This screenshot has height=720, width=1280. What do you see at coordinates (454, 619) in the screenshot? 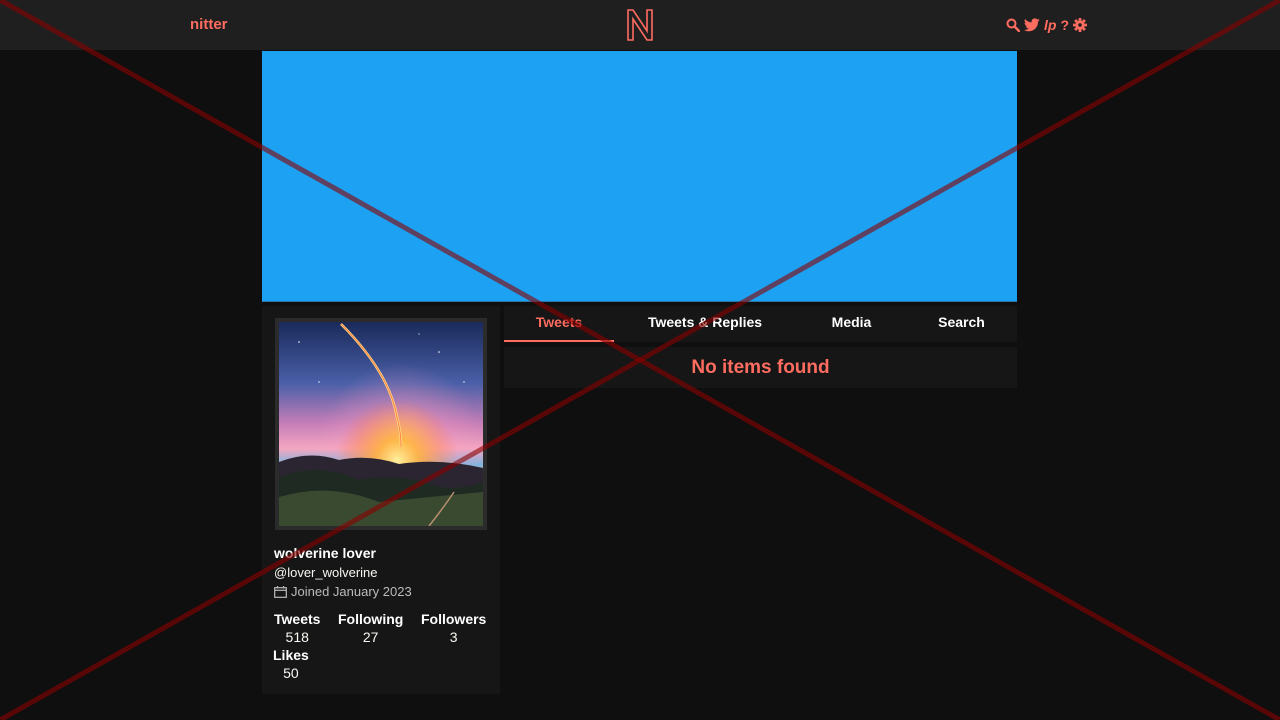
I see `stat-followers-label: Followers` at bounding box center [454, 619].